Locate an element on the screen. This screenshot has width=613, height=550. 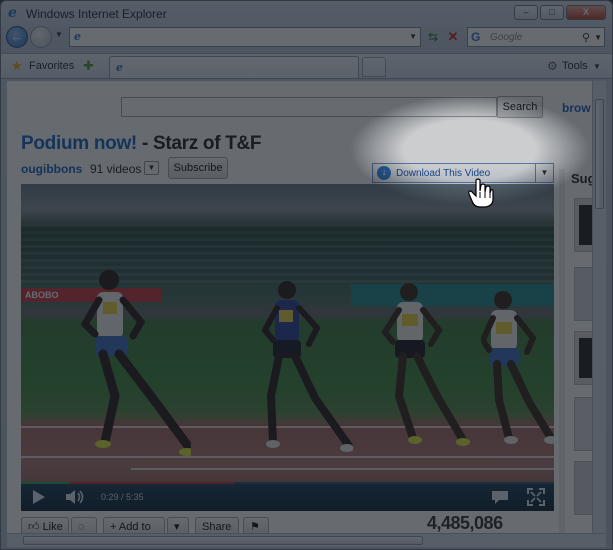
page-icon: e is located at coordinates (77, 36).